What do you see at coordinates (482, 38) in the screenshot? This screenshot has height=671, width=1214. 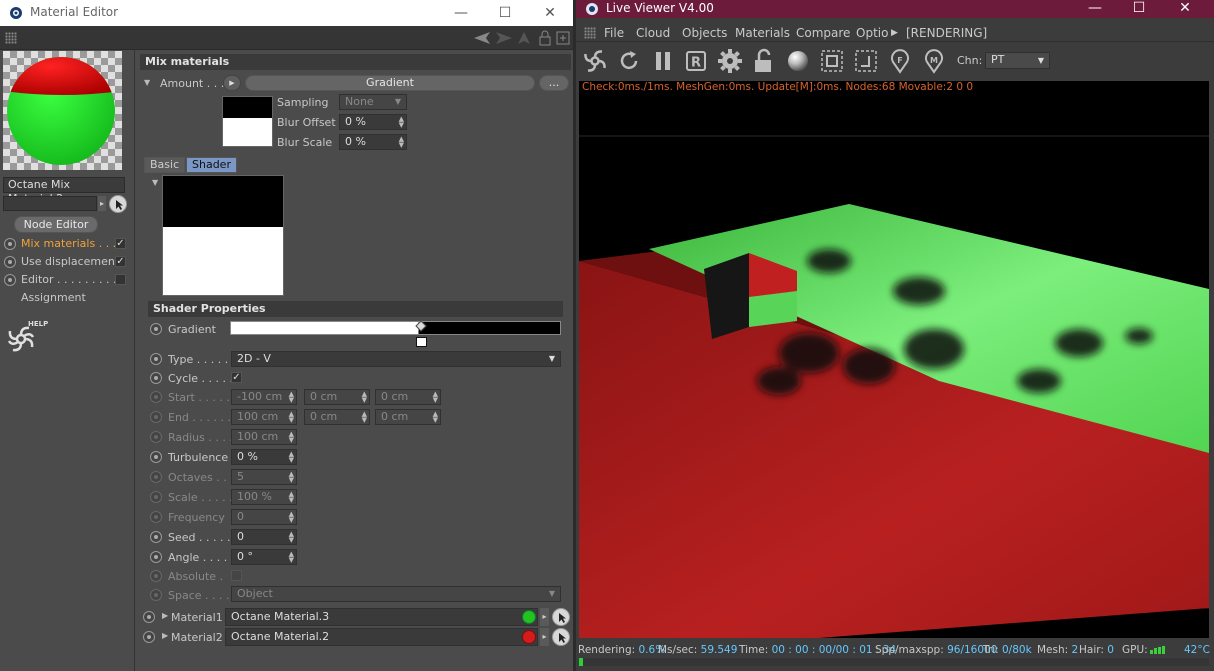 I see `back-arrow-icon` at bounding box center [482, 38].